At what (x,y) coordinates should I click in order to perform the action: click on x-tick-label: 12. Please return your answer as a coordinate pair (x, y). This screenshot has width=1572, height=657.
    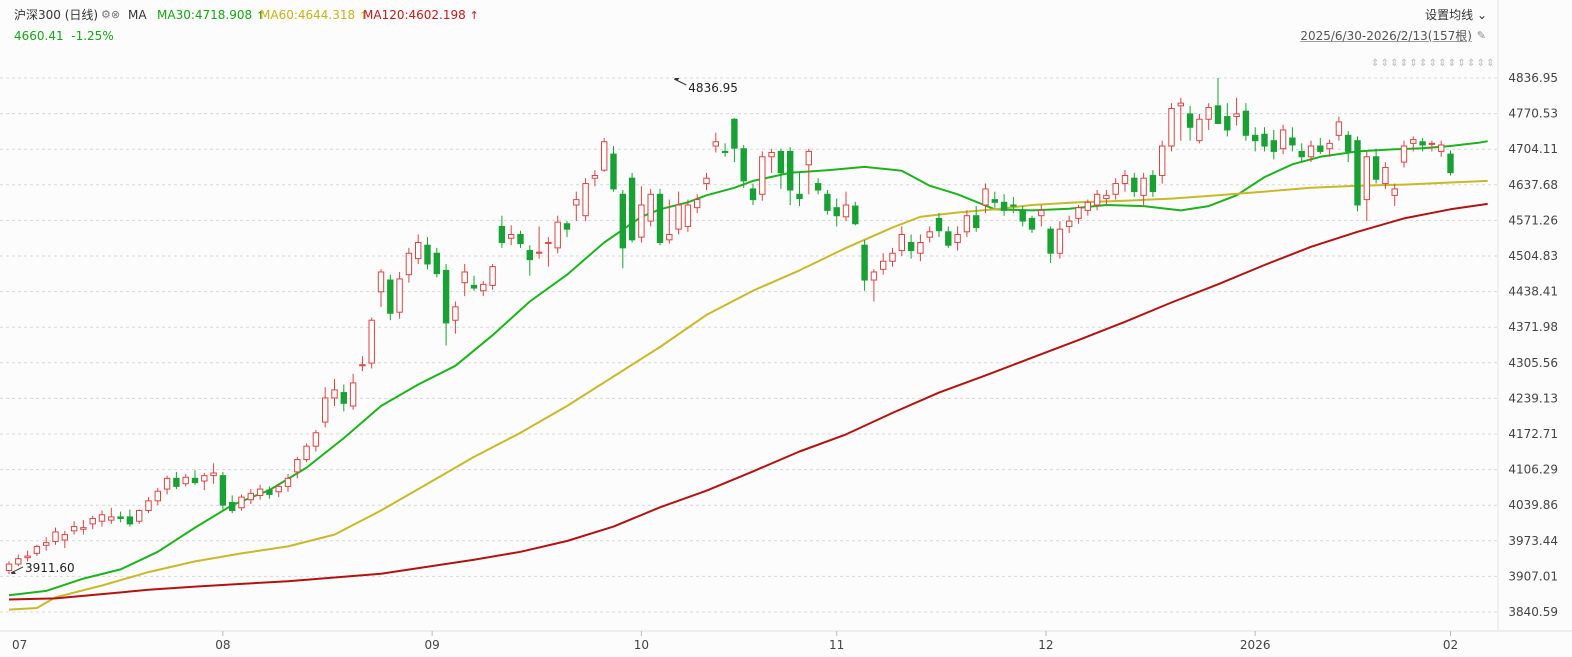
    Looking at the image, I should click on (1045, 645).